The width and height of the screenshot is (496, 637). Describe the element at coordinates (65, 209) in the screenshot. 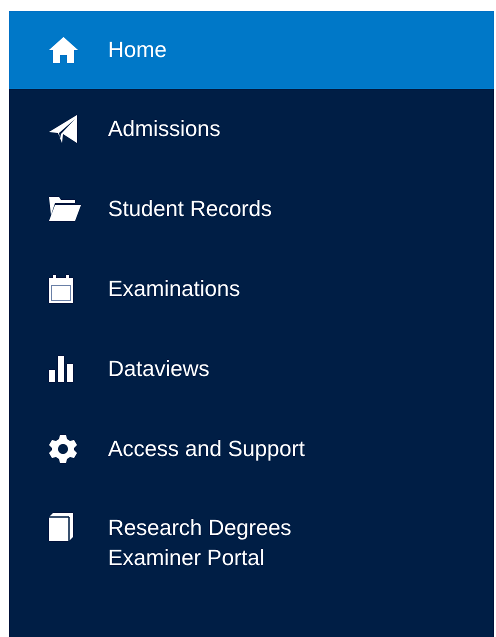

I see `folder-icon` at that location.